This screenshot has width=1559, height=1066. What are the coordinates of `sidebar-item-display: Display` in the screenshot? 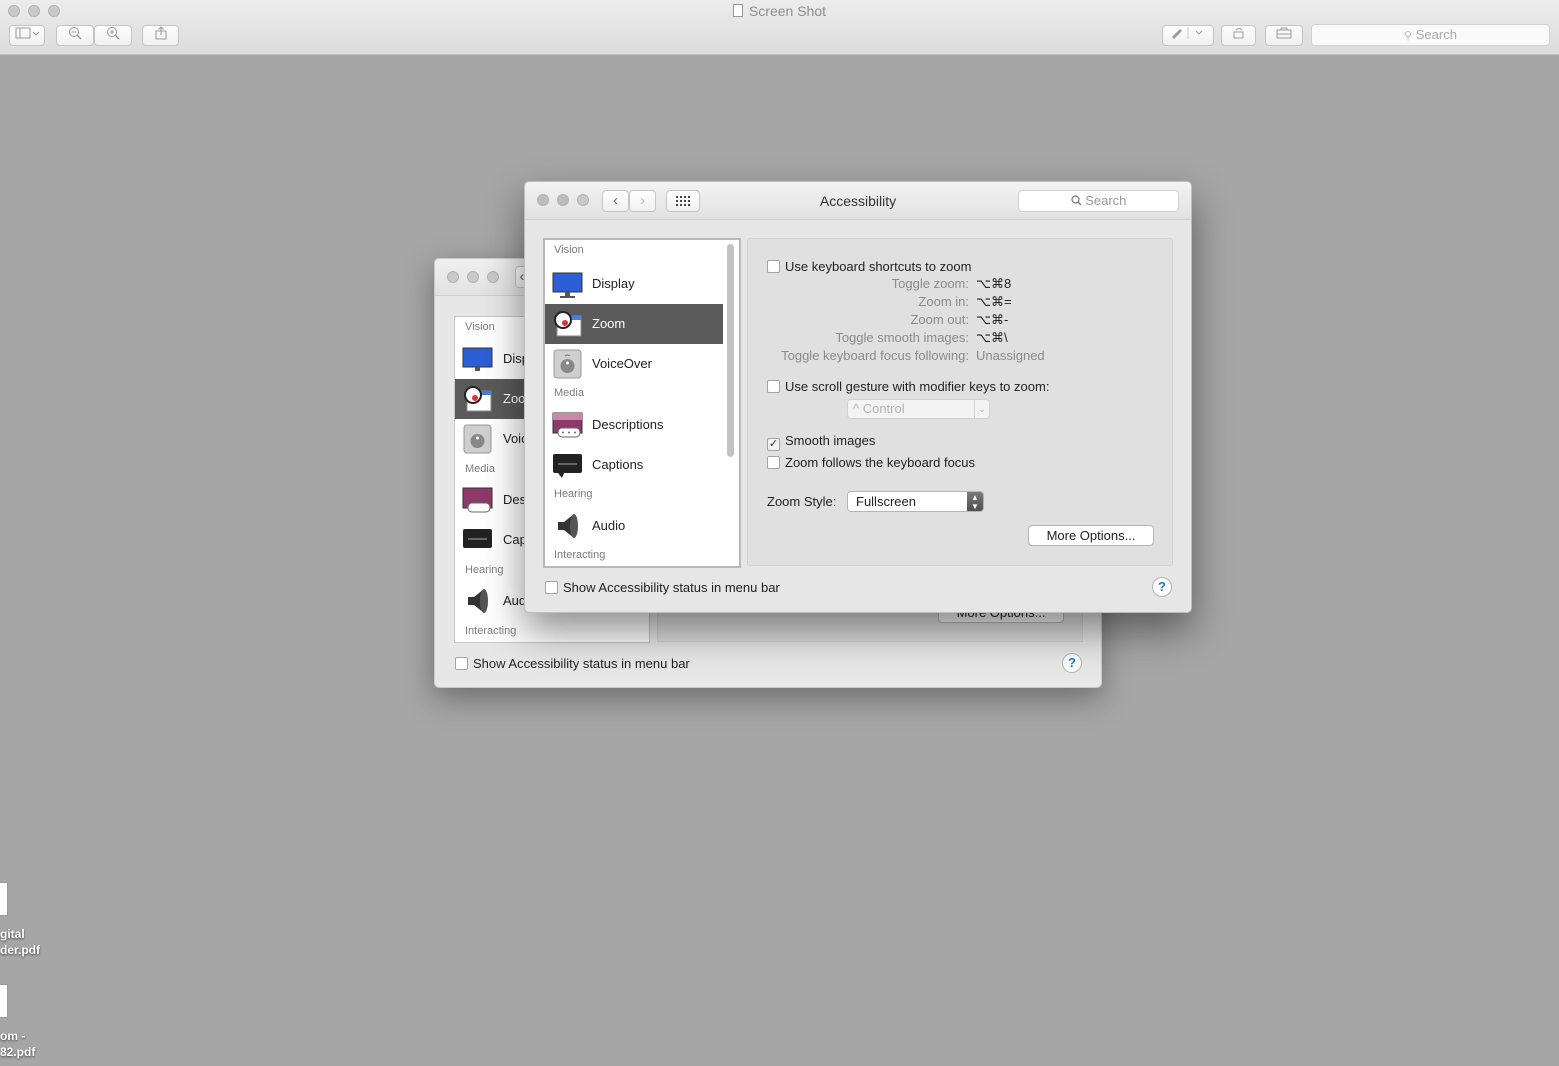 It's located at (634, 284).